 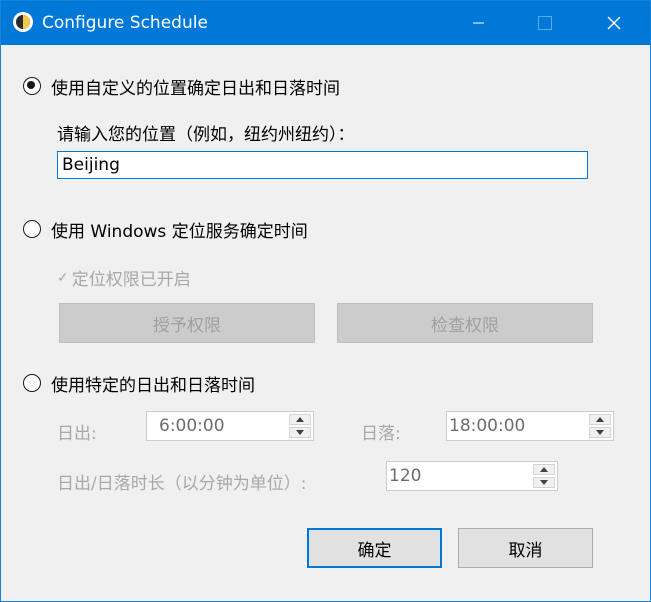 I want to click on sunset-value: 18:00:00, so click(x=487, y=426).